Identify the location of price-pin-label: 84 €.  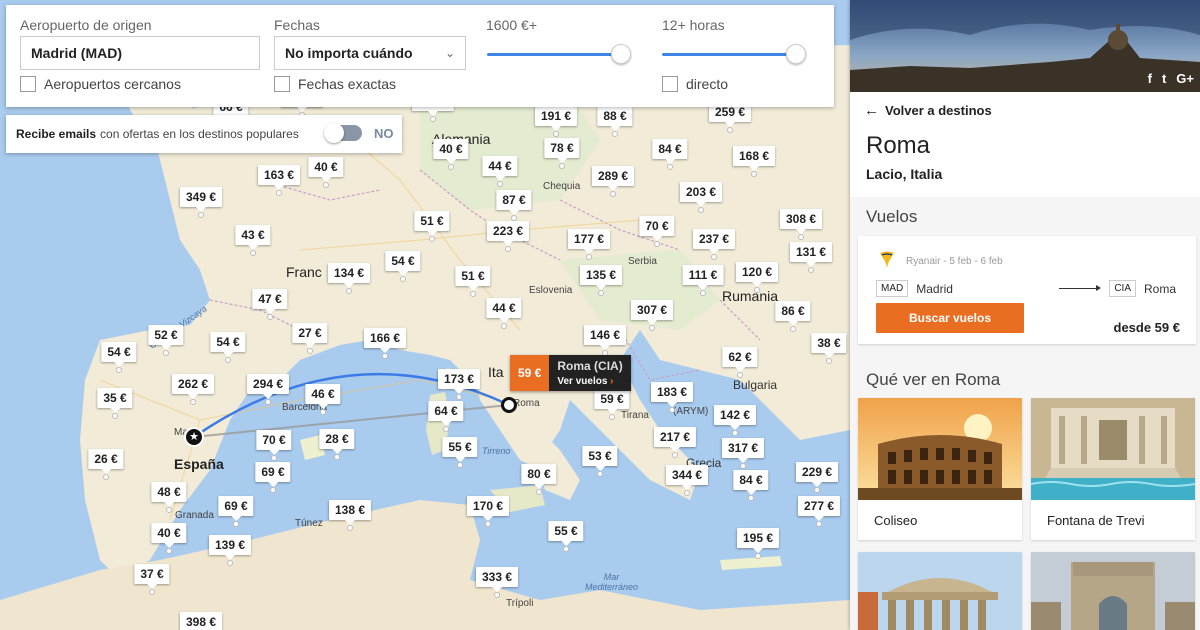
(751, 482).